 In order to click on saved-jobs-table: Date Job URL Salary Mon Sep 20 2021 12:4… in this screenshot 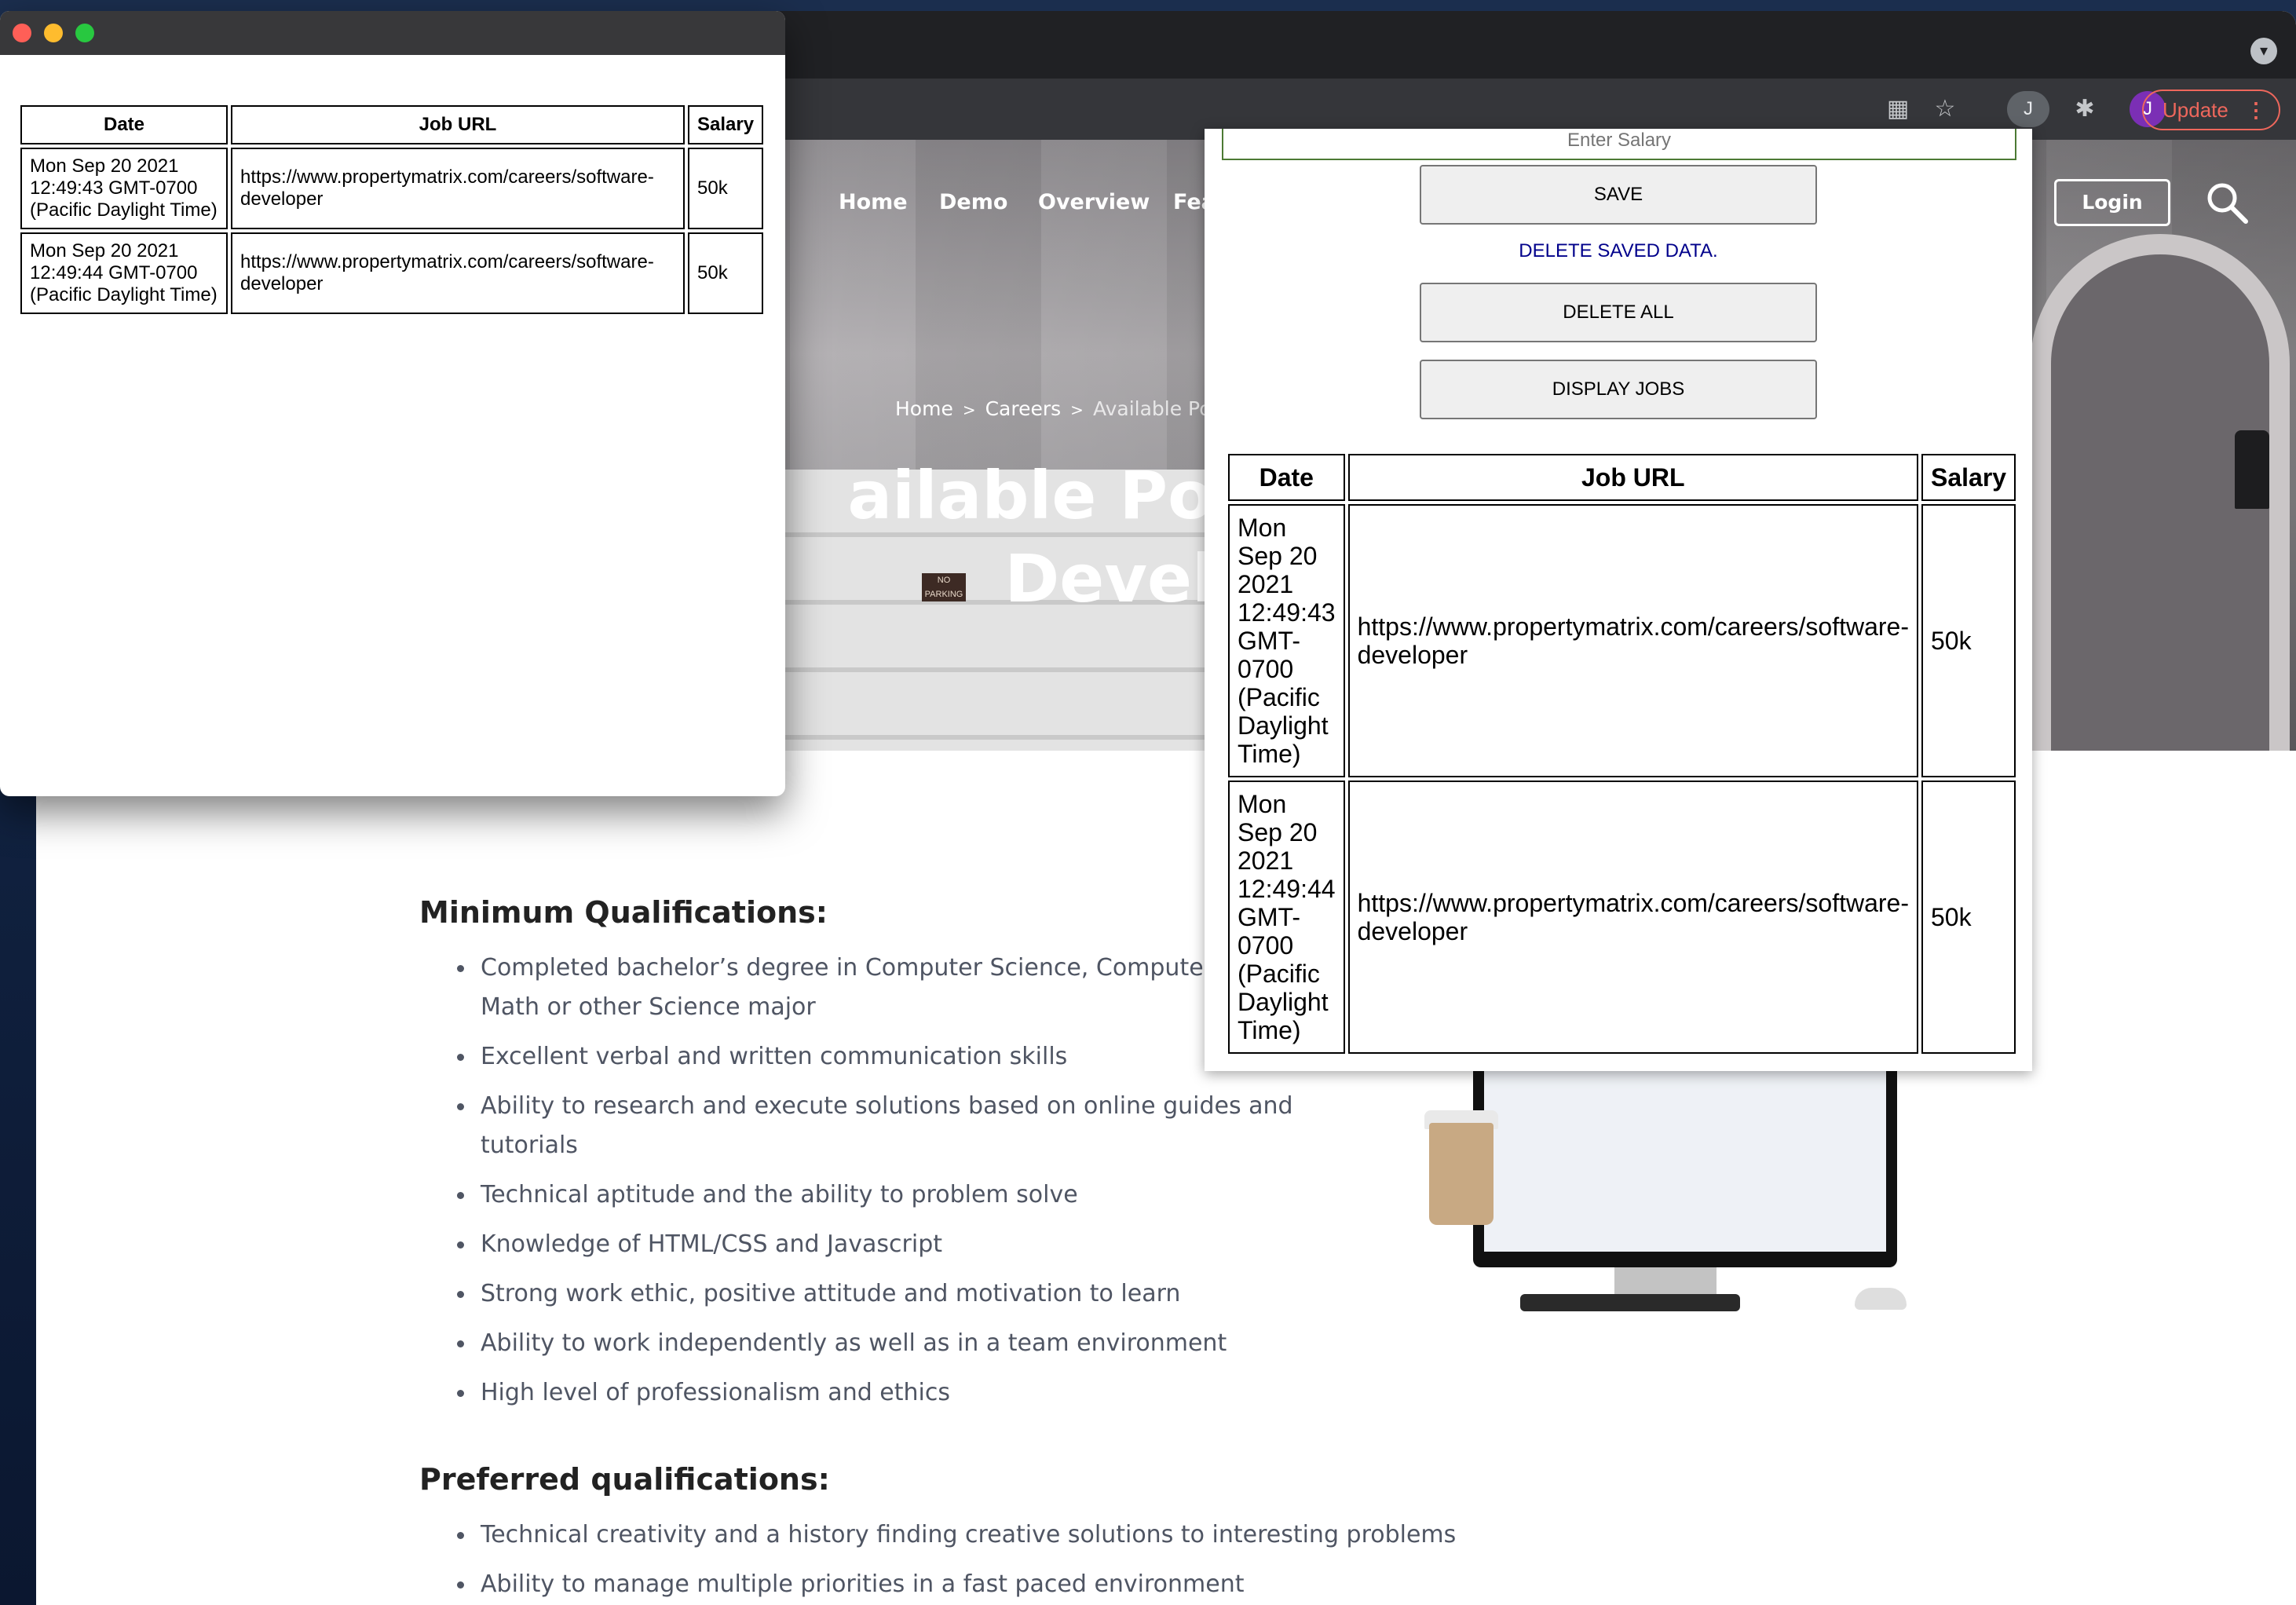, I will do `click(1622, 754)`.